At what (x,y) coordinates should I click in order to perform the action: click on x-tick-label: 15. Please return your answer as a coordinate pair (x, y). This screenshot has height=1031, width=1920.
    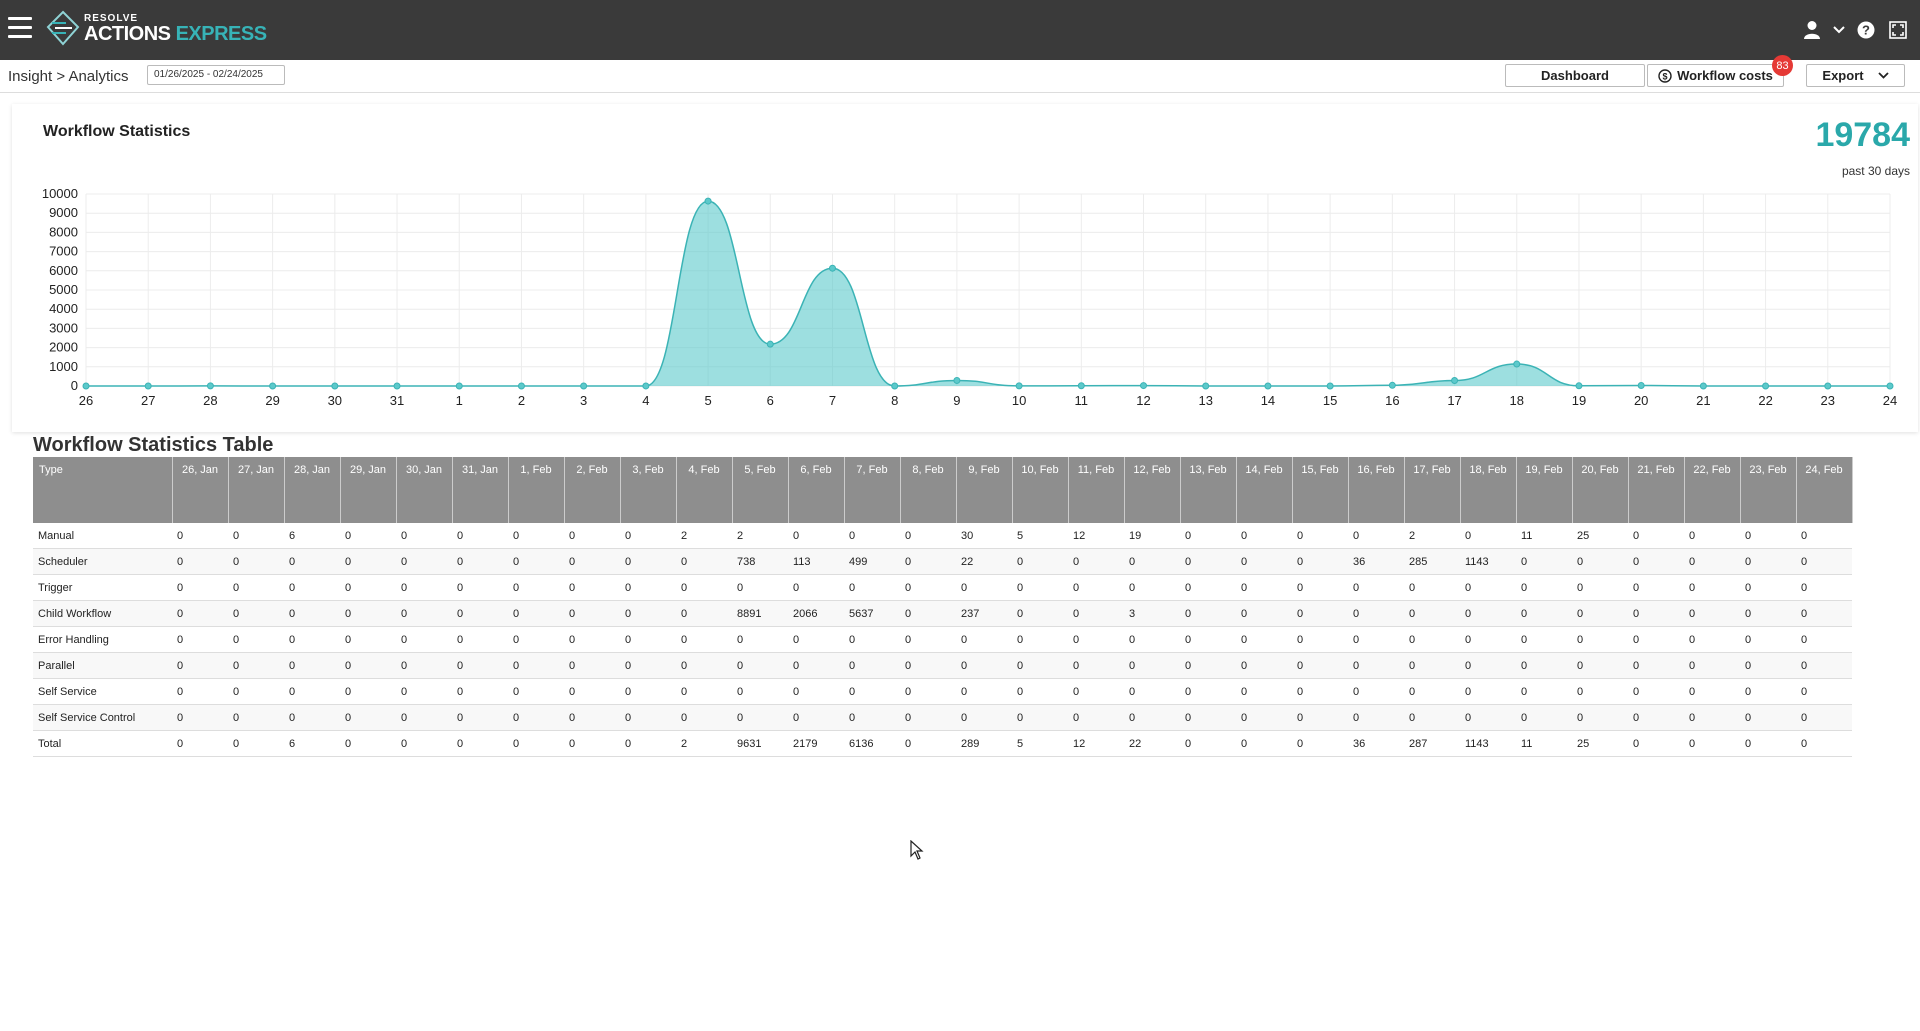
    Looking at the image, I should click on (1330, 400).